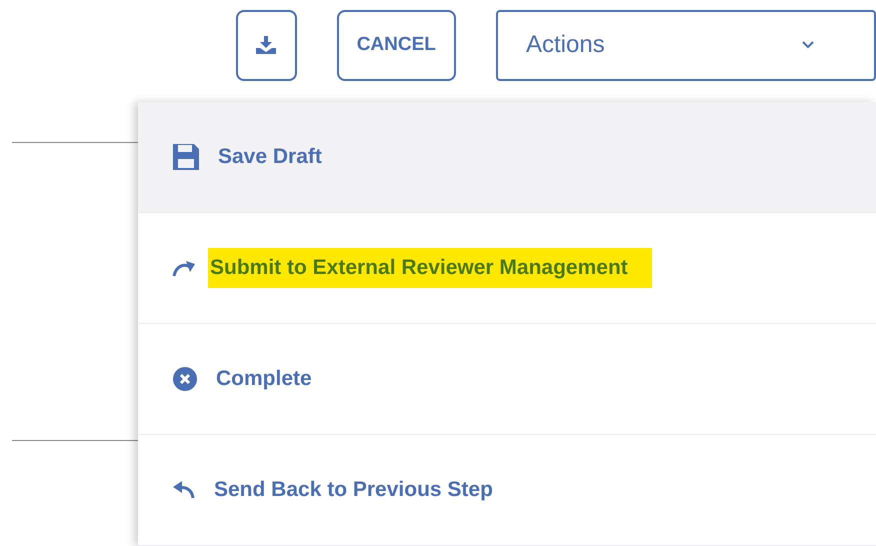  I want to click on undo-arrow-icon, so click(184, 490).